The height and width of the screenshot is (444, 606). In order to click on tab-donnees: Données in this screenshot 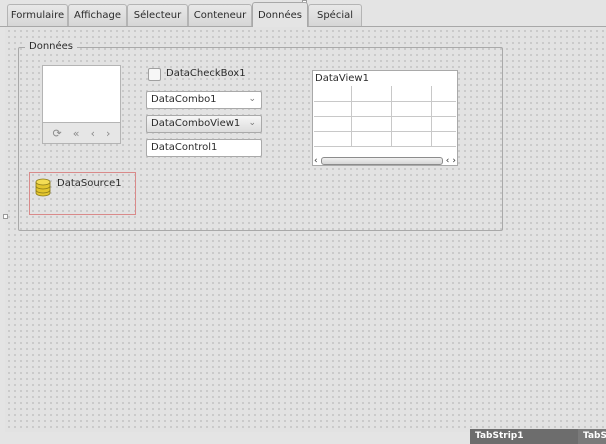, I will do `click(280, 14)`.